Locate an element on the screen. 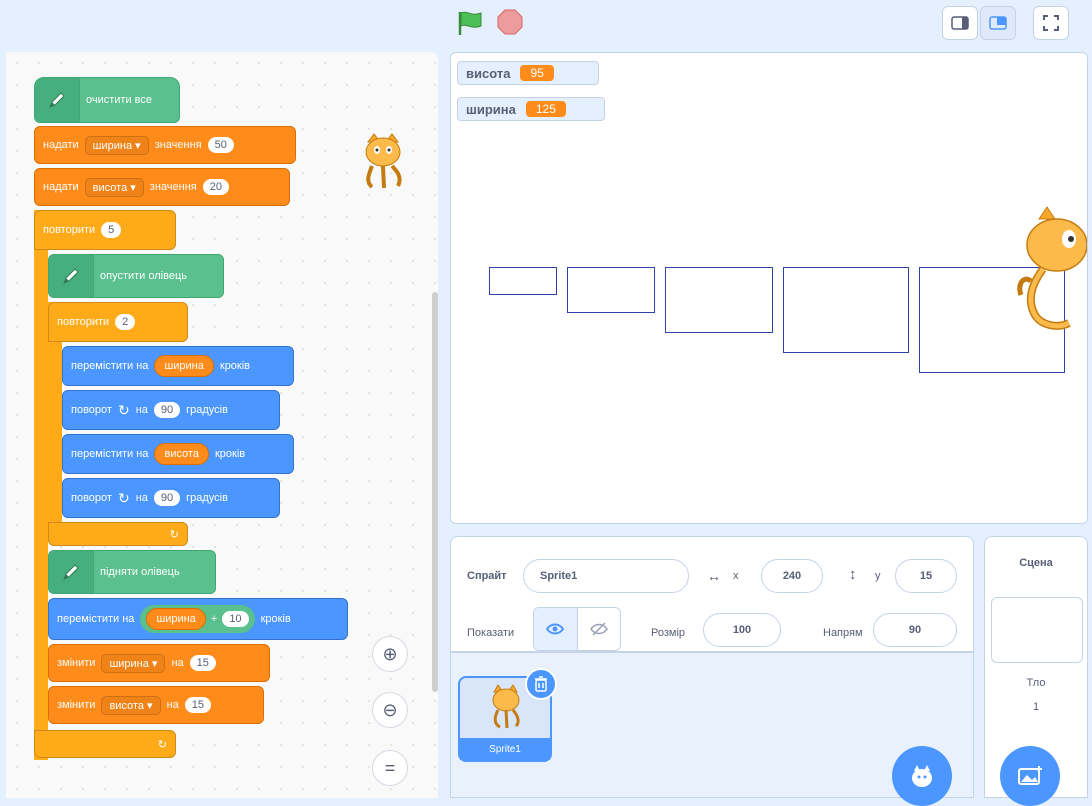 The image size is (1092, 806). add-backdrop-button is located at coordinates (1030, 776).